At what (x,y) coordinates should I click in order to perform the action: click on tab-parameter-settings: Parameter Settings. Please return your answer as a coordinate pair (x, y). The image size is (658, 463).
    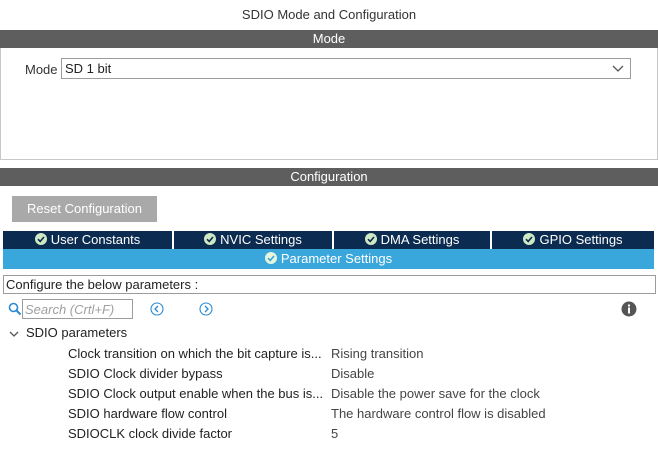
    Looking at the image, I should click on (328, 259).